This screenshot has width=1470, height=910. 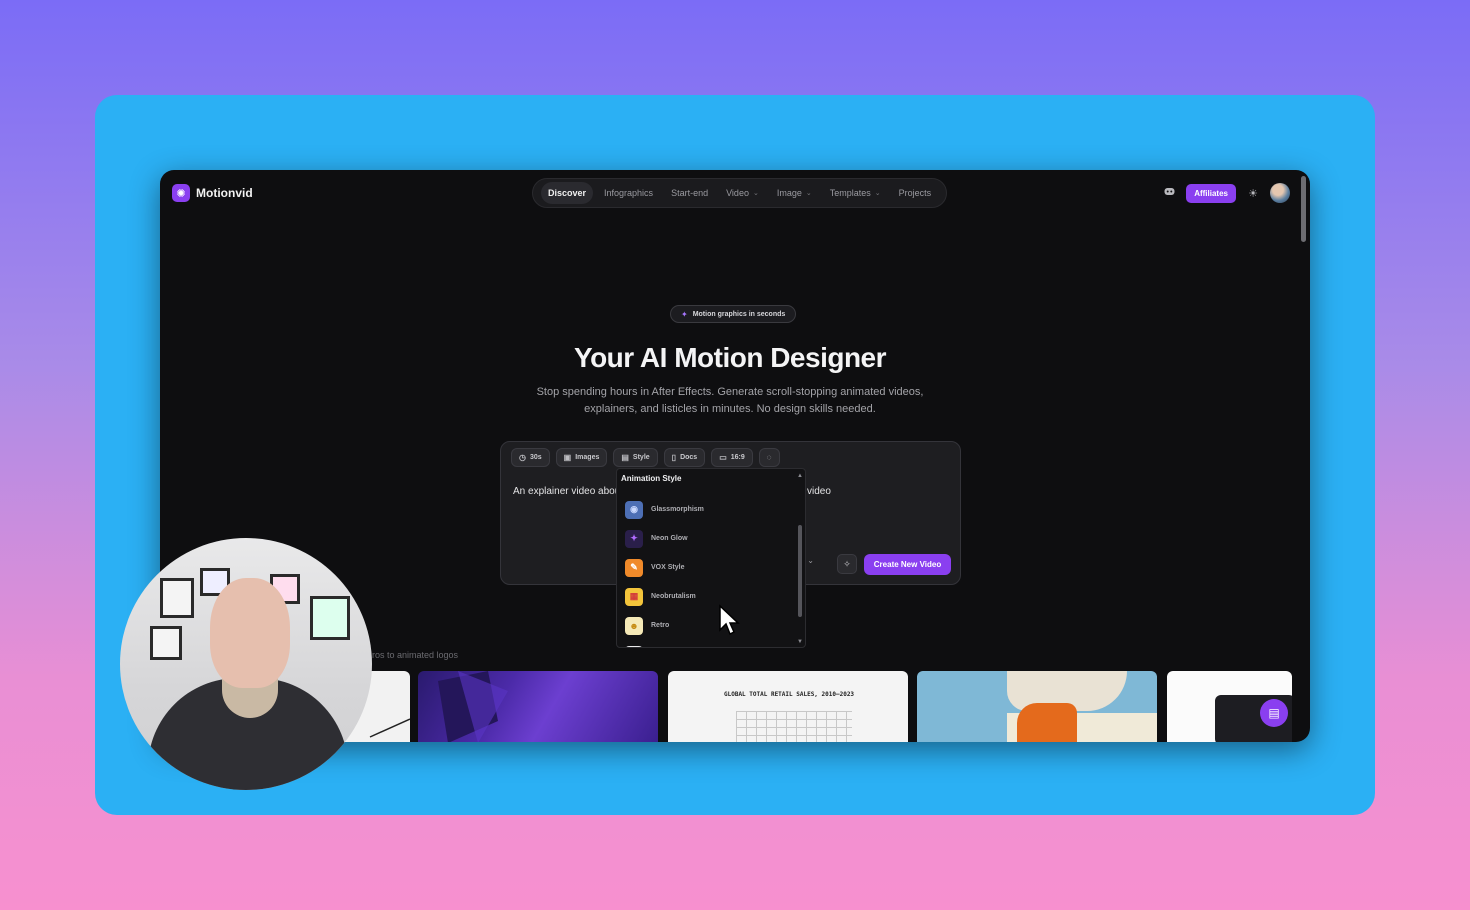 I want to click on sparkle-icon: ✦, so click(x=684, y=314).